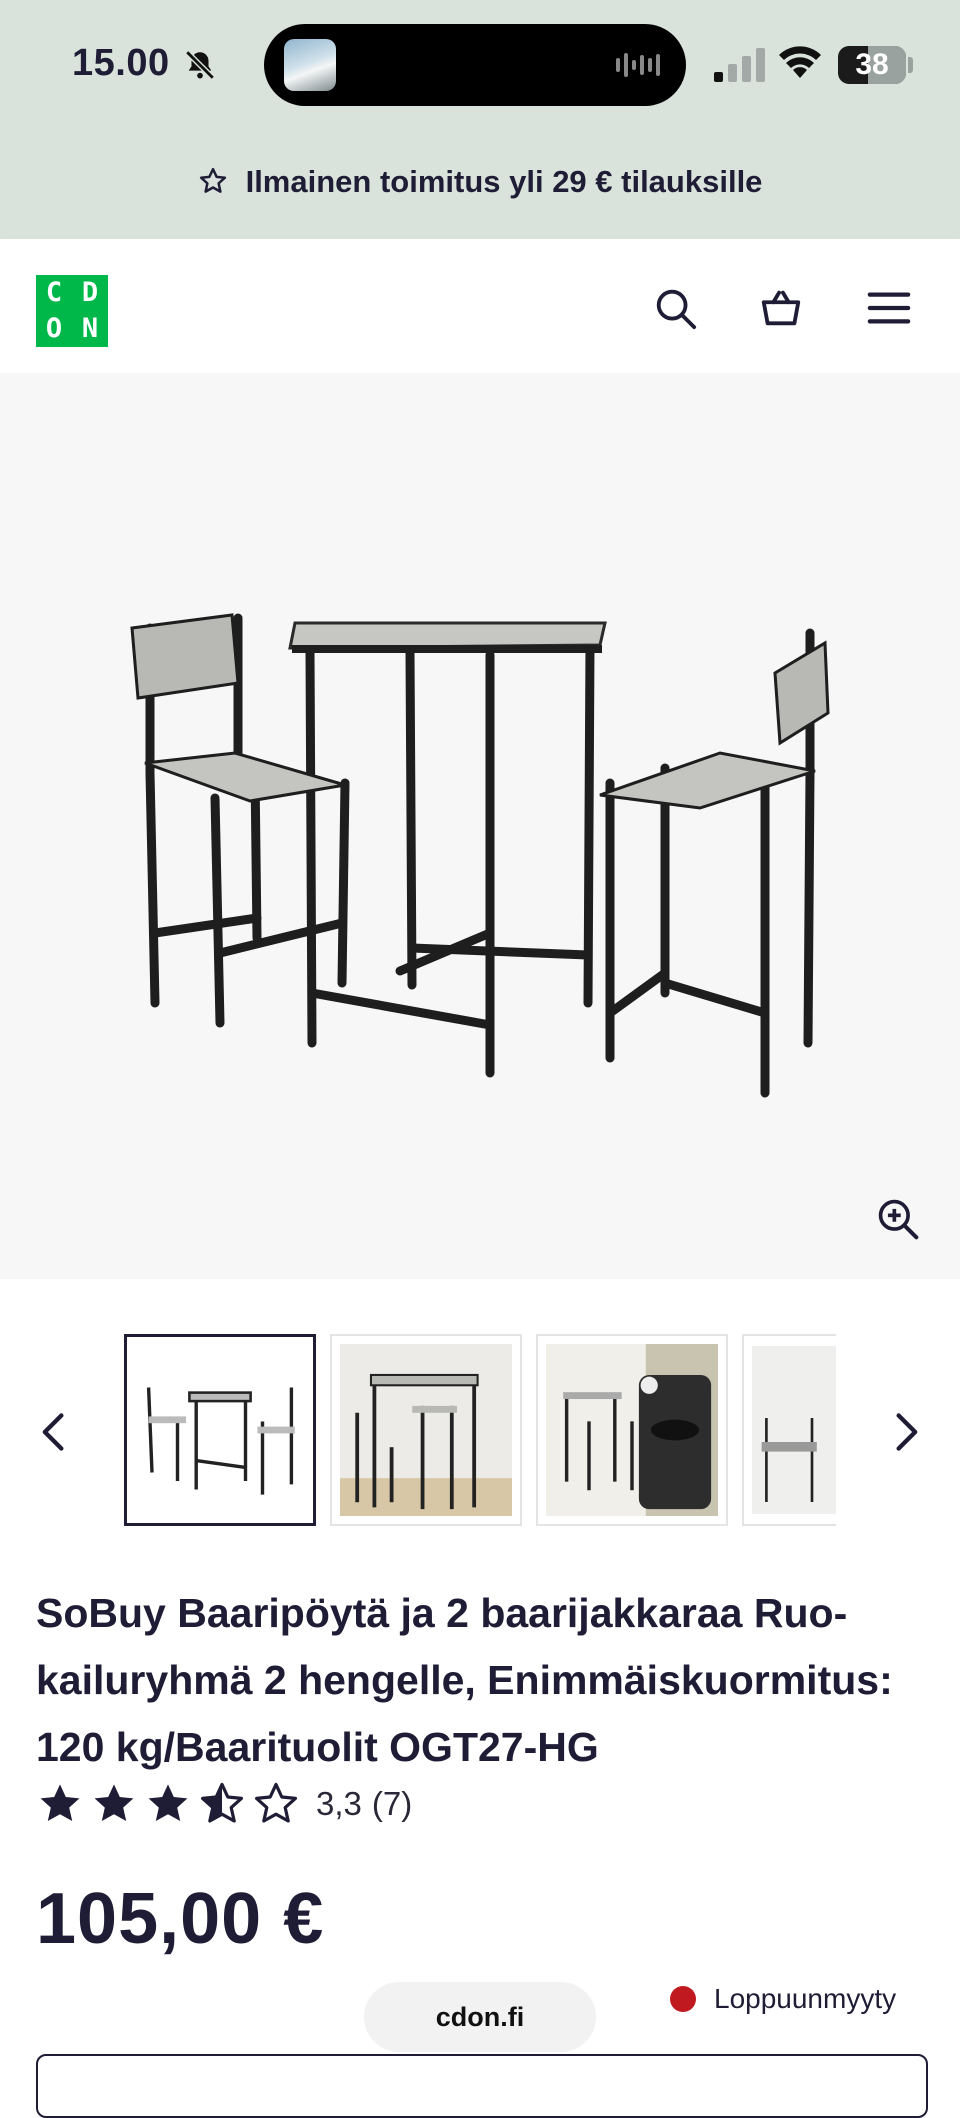 This screenshot has height=2118, width=960. Describe the element at coordinates (475, 65) in the screenshot. I see `dynamic-island` at that location.